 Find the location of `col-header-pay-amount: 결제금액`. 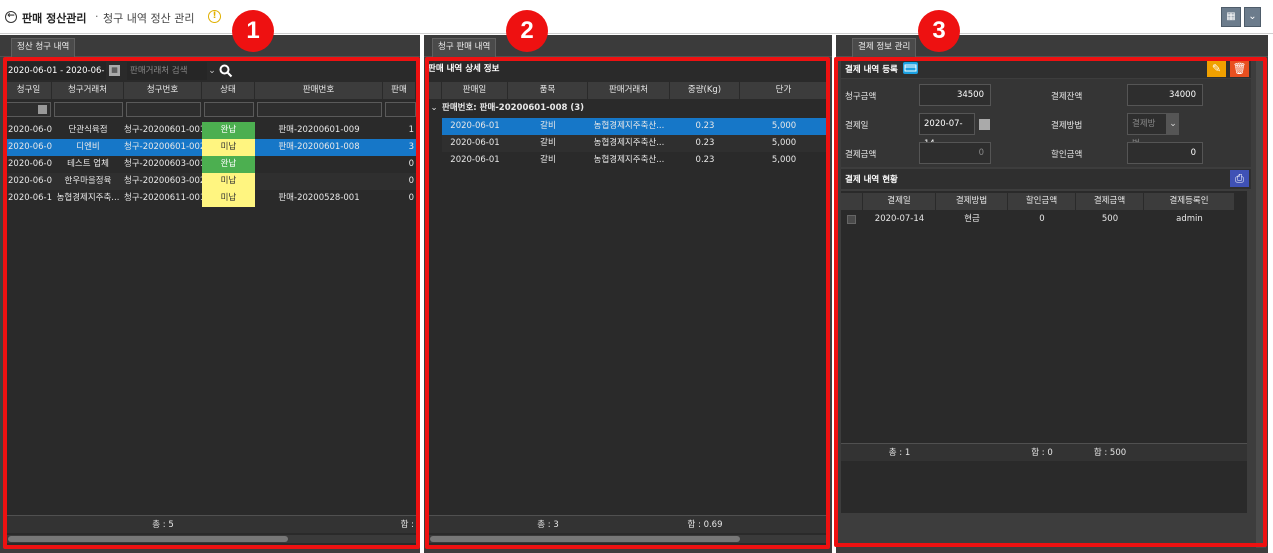

col-header-pay-amount: 결제금액 is located at coordinates (1110, 201).